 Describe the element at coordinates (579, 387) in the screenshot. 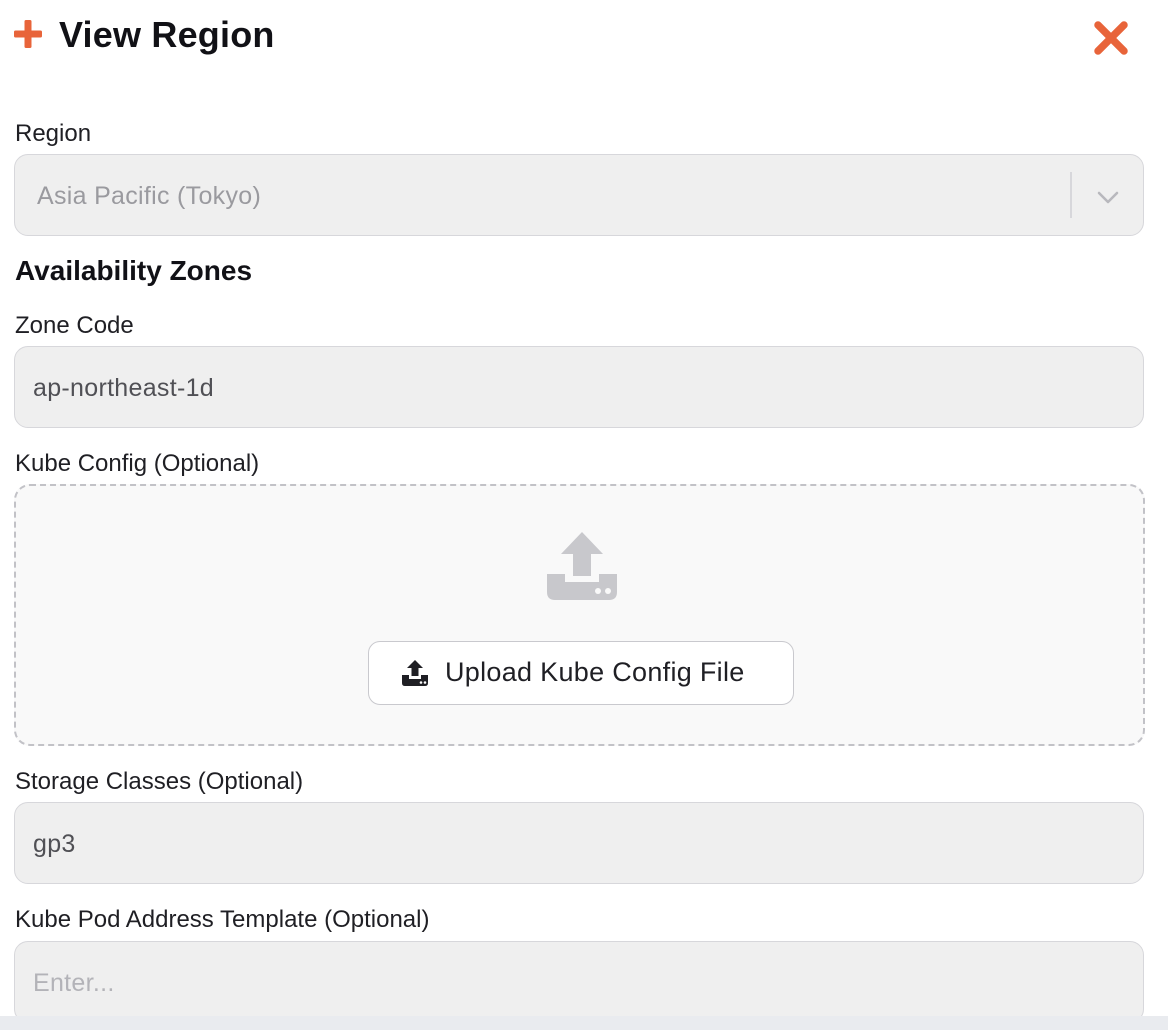

I see `zone-code-field: ap-northeast-1d` at that location.